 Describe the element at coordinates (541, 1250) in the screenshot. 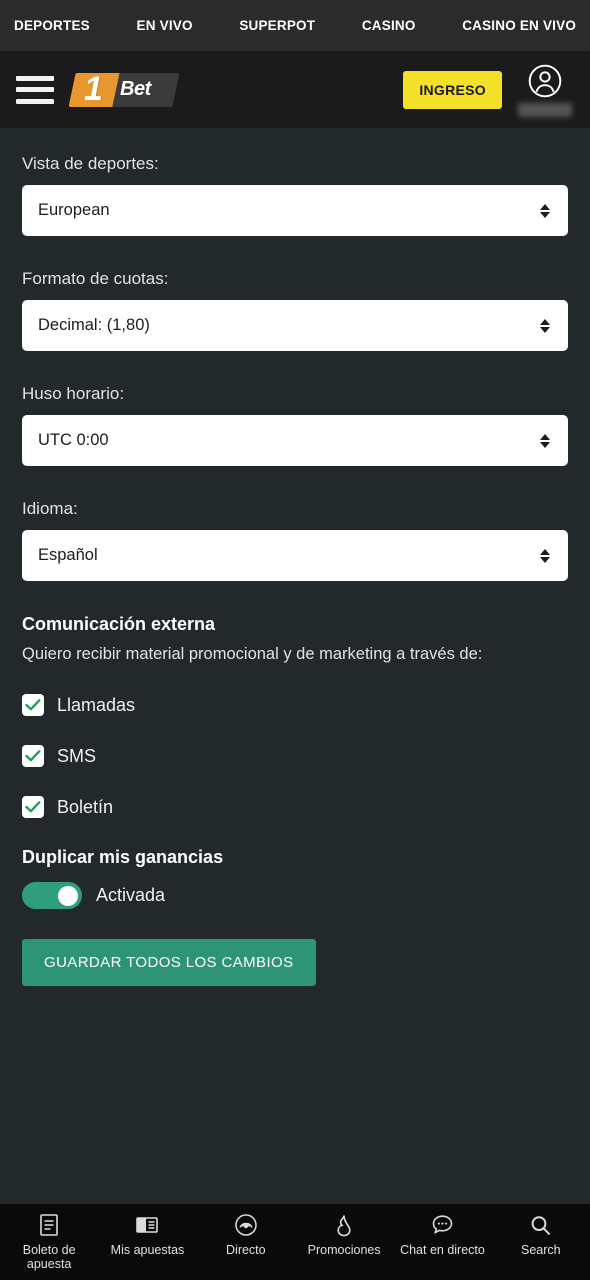

I see `bottomnav-label-search: Search` at that location.